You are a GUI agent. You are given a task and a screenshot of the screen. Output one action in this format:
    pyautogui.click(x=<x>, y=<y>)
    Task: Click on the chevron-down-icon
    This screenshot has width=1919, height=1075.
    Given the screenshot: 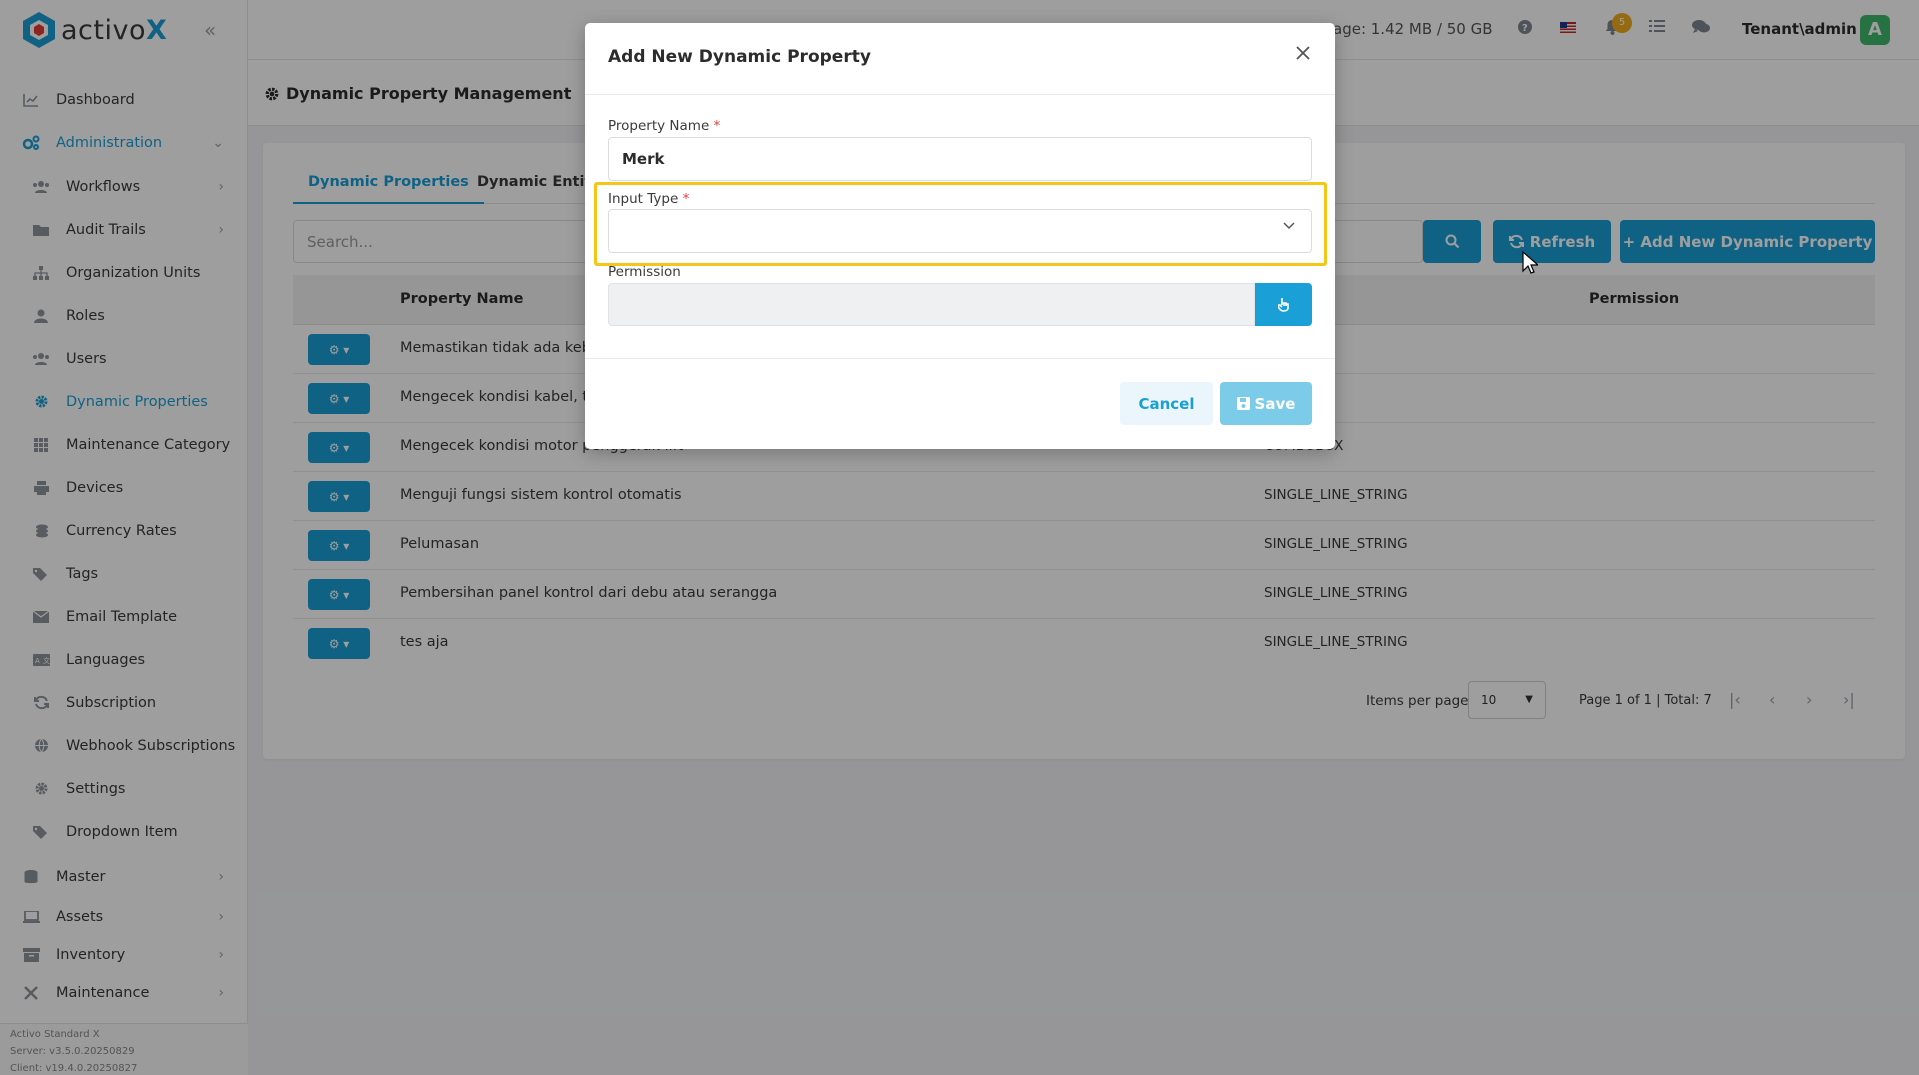 What is the action you would take?
    pyautogui.click(x=1289, y=226)
    